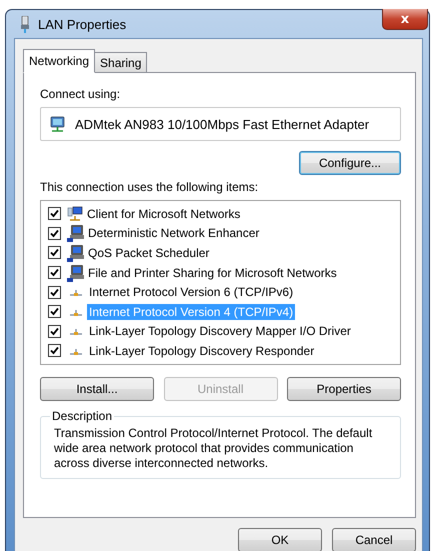  Describe the element at coordinates (163, 214) in the screenshot. I see `list-item: Client for Microsoft Networks` at that location.